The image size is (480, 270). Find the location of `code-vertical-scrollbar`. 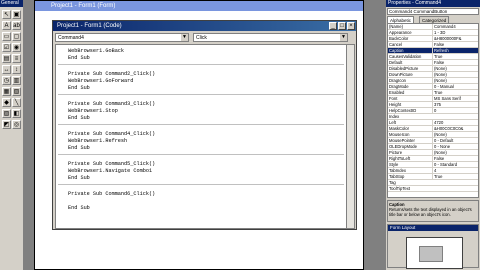

code-vertical-scrollbar is located at coordinates (350, 136).